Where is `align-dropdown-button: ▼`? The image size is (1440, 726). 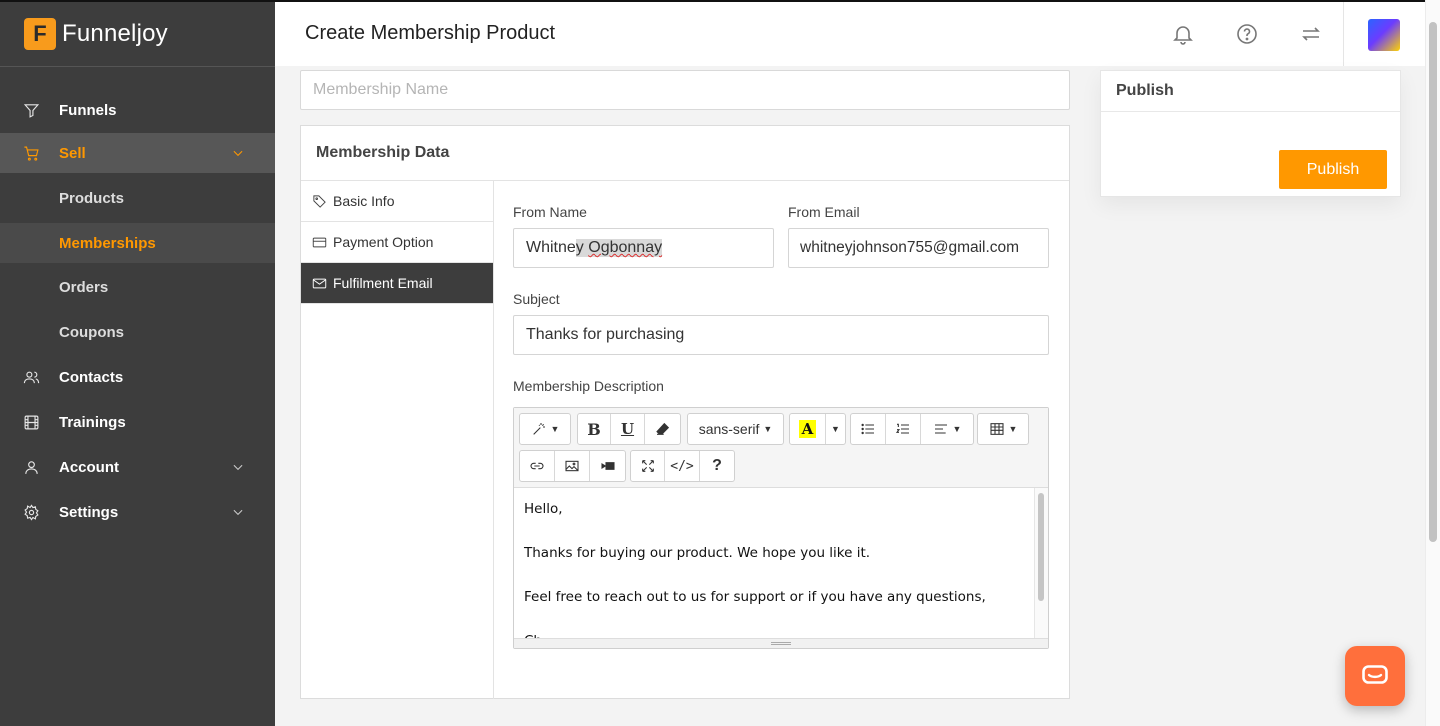
align-dropdown-button: ▼ is located at coordinates (947, 429).